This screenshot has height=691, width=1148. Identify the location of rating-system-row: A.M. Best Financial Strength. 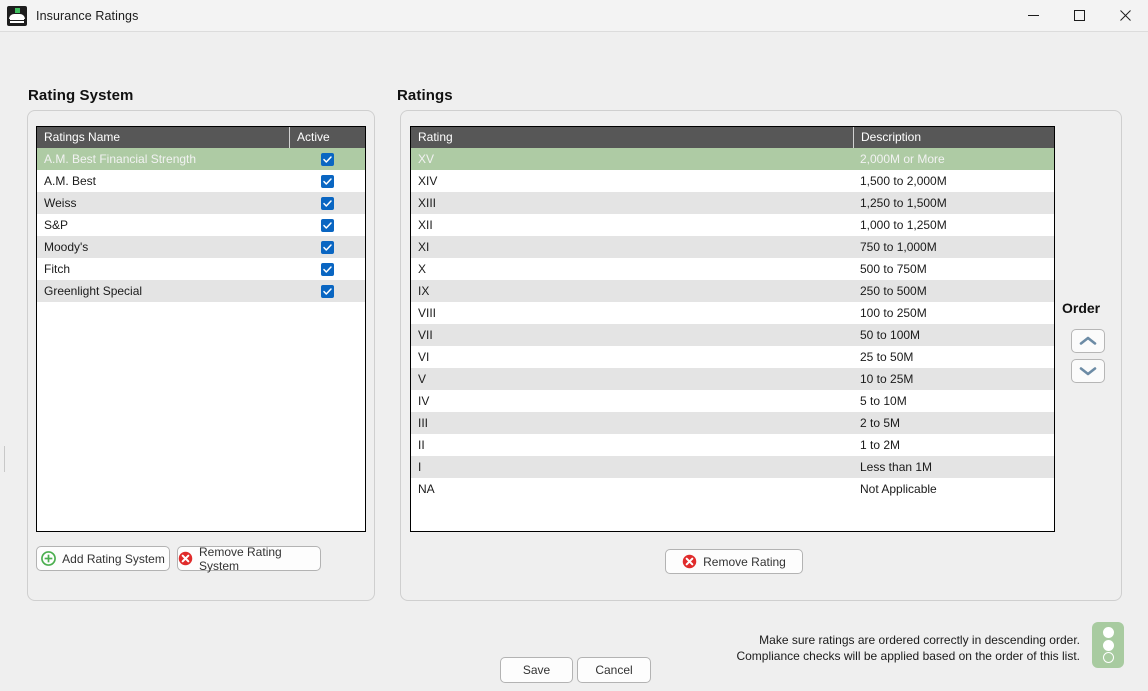
(201, 159).